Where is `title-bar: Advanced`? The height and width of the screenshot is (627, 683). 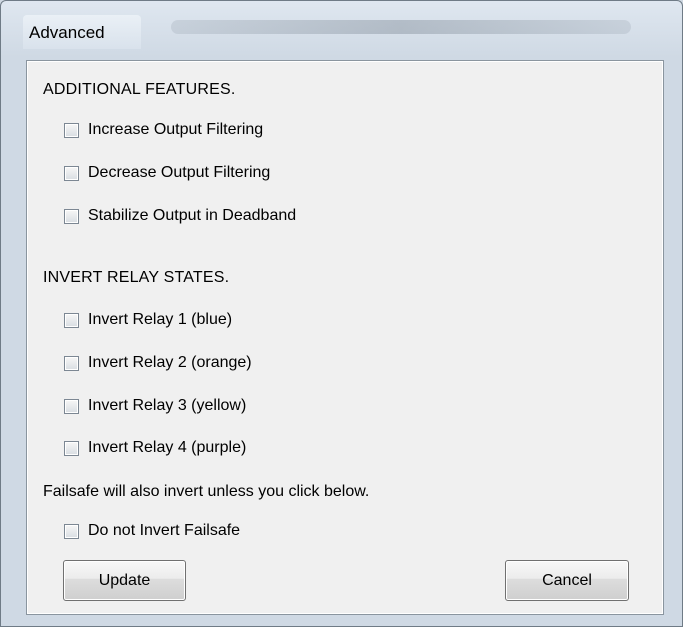
title-bar: Advanced is located at coordinates (341, 29).